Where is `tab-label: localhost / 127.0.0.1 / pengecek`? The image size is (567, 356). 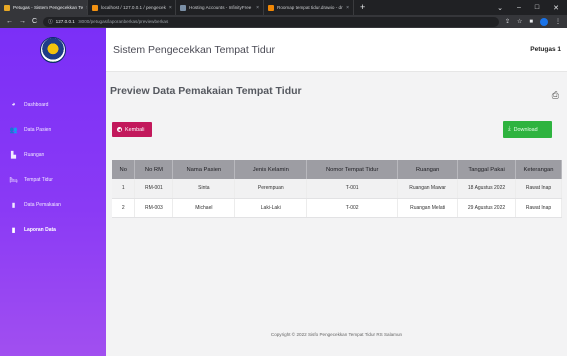 tab-label: localhost / 127.0.0.1 / pengecek is located at coordinates (133, 7).